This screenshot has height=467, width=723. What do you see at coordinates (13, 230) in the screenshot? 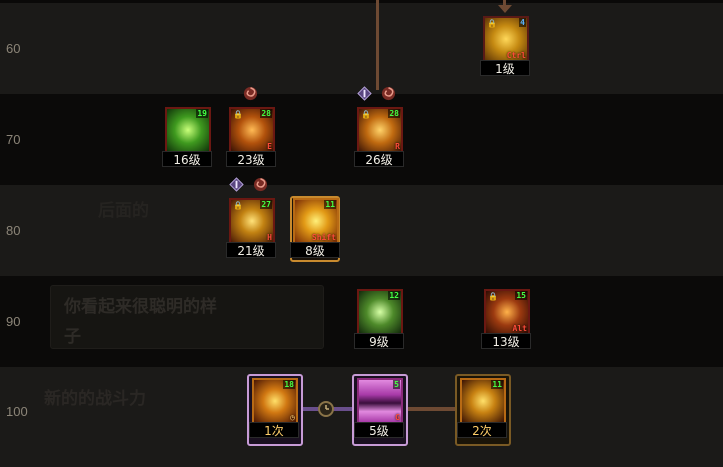
I see `level-label: 80` at bounding box center [13, 230].